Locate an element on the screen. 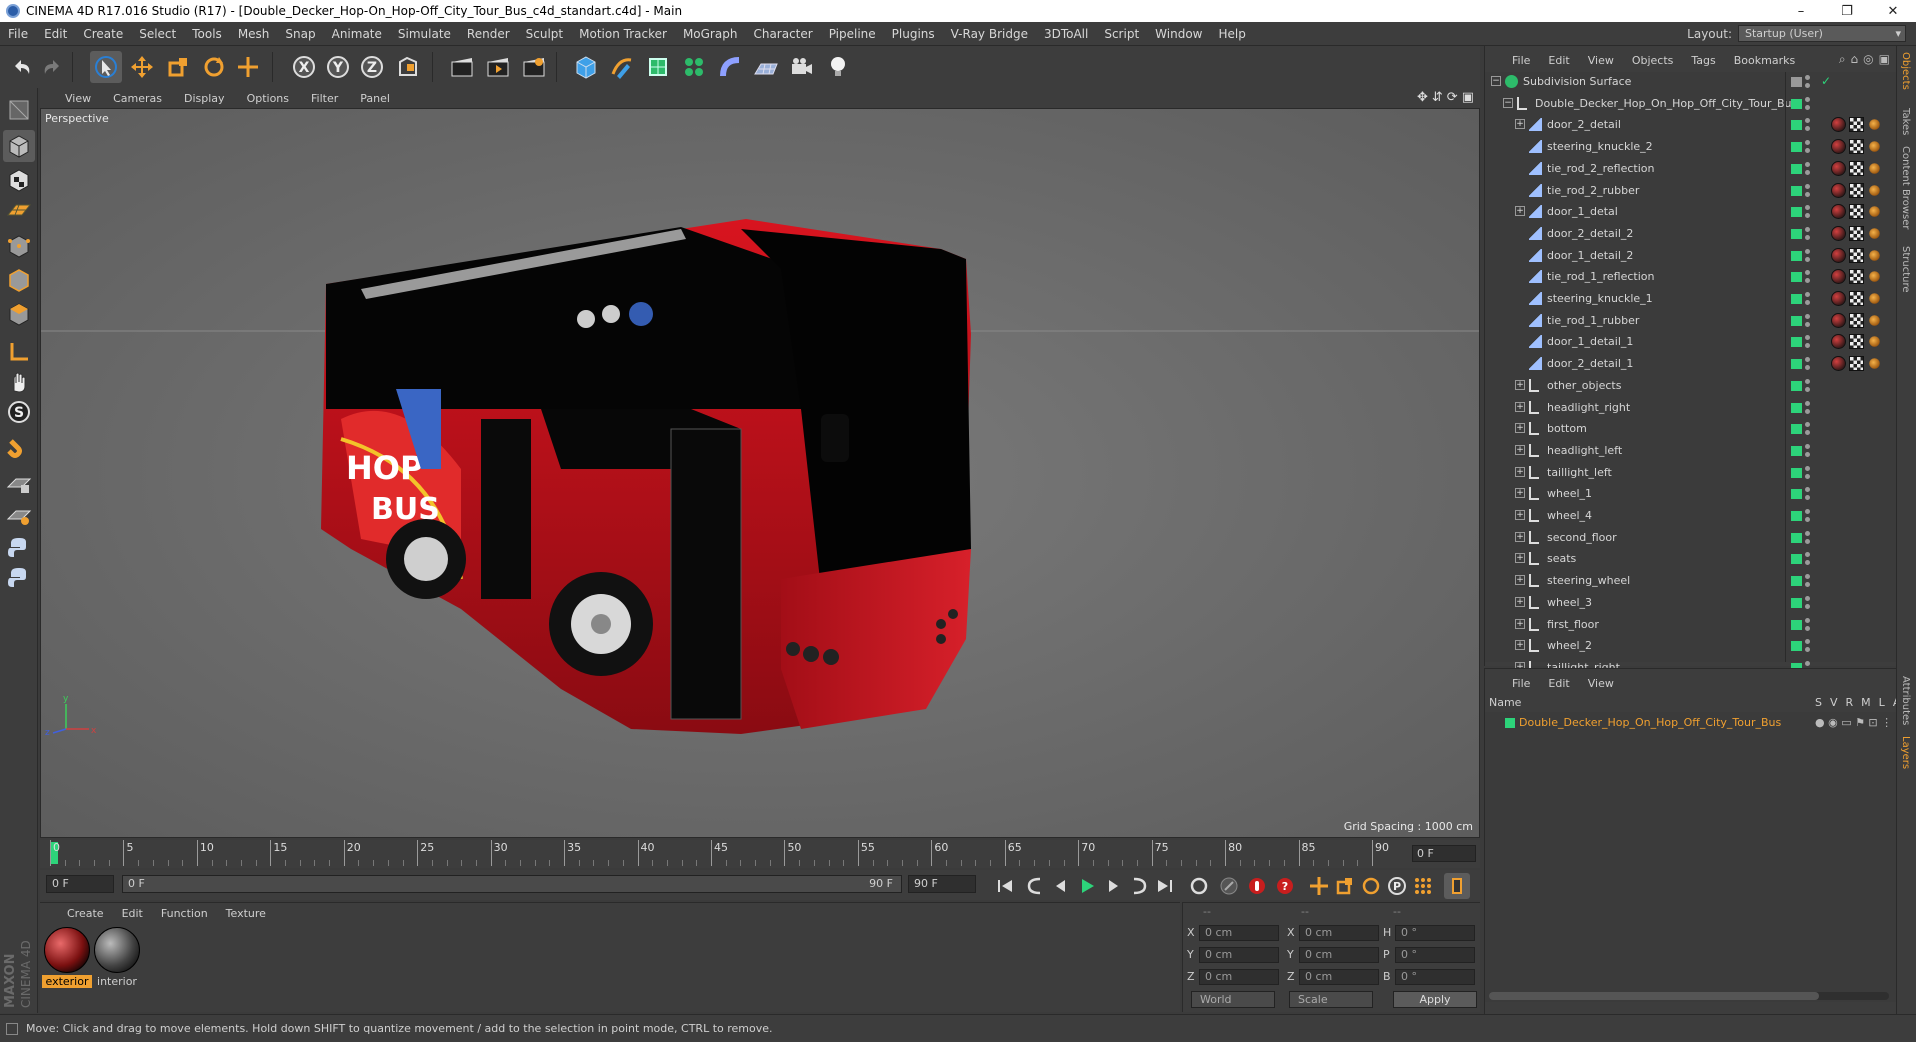 The image size is (1916, 1042). material-exterior: exterior is located at coordinates (67, 958).